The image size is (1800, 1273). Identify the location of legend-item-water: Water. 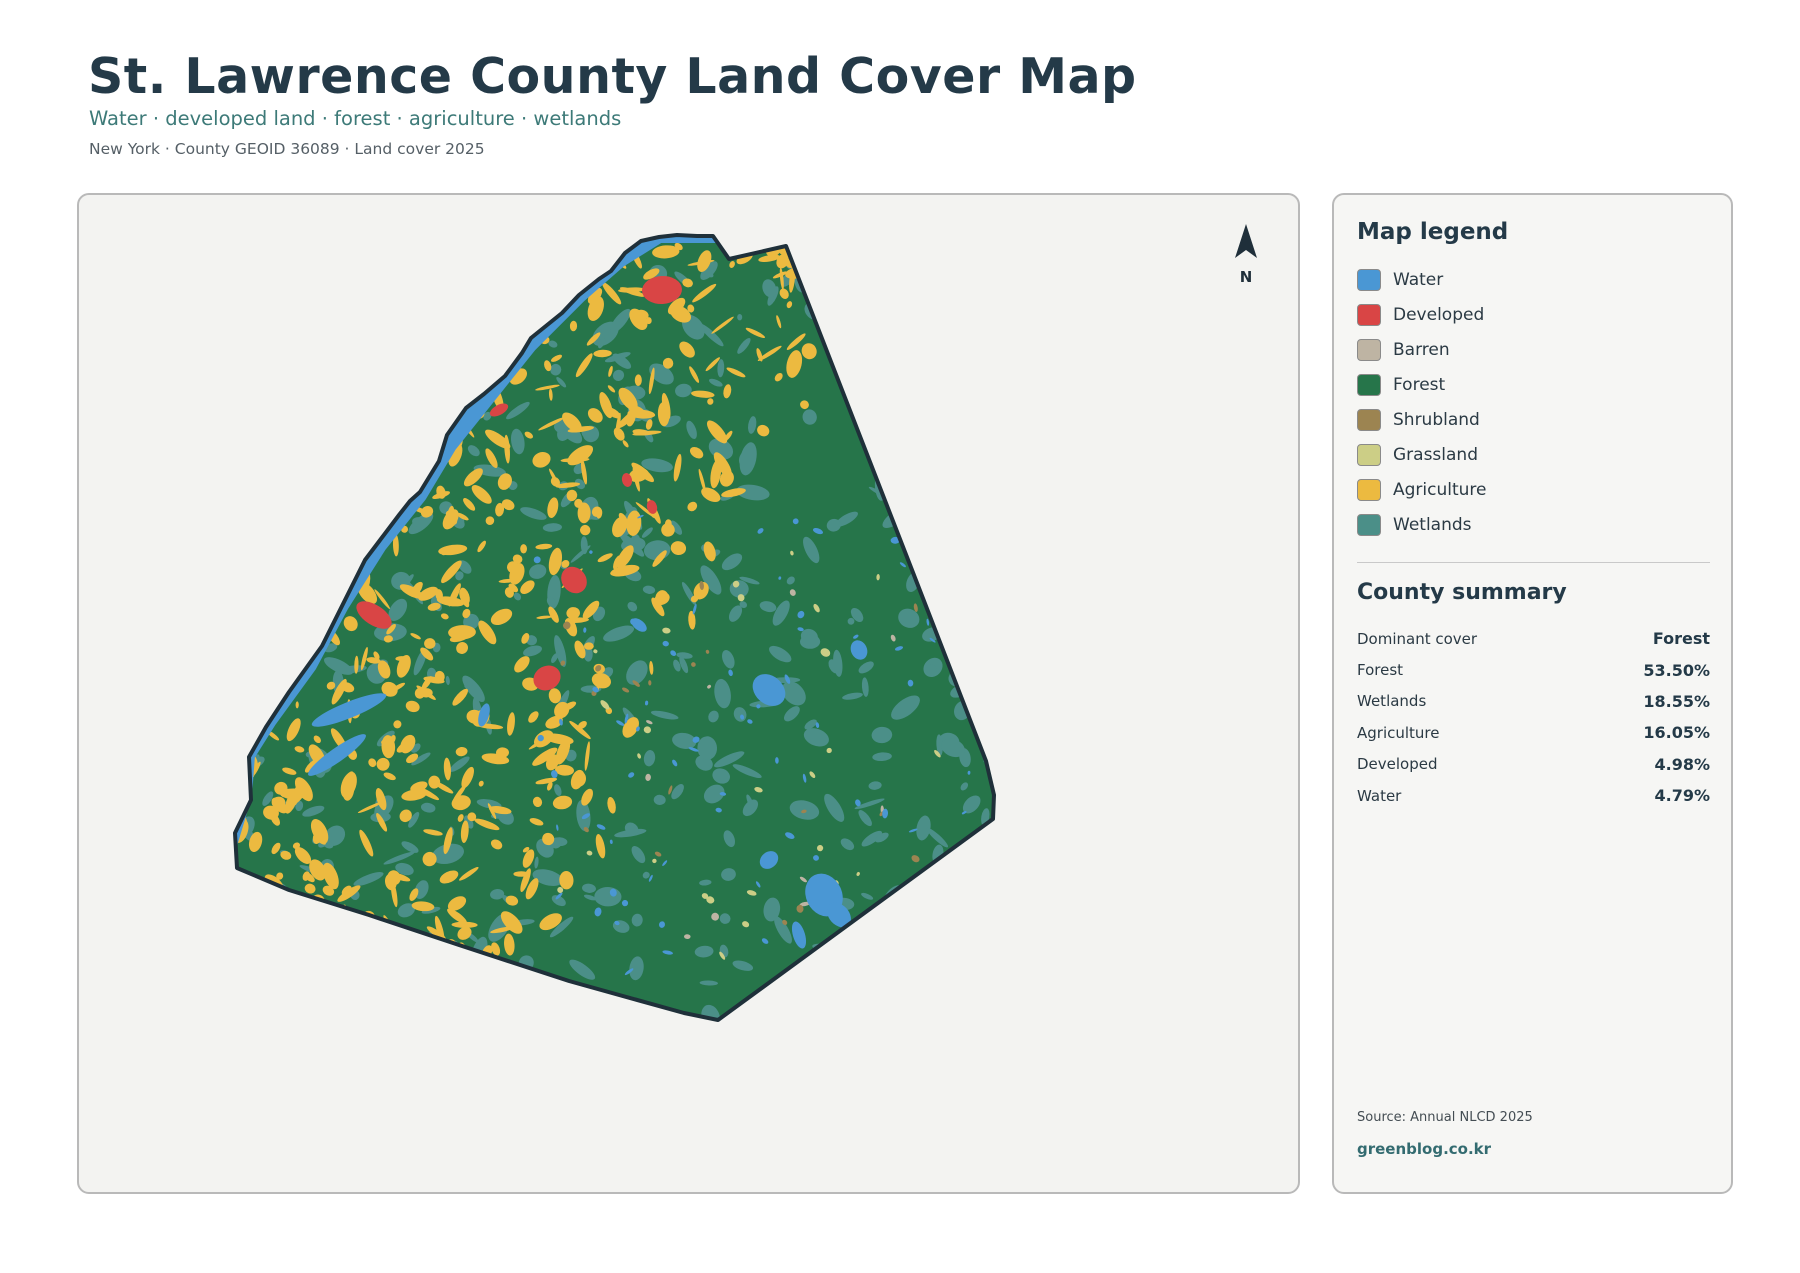
(1422, 279).